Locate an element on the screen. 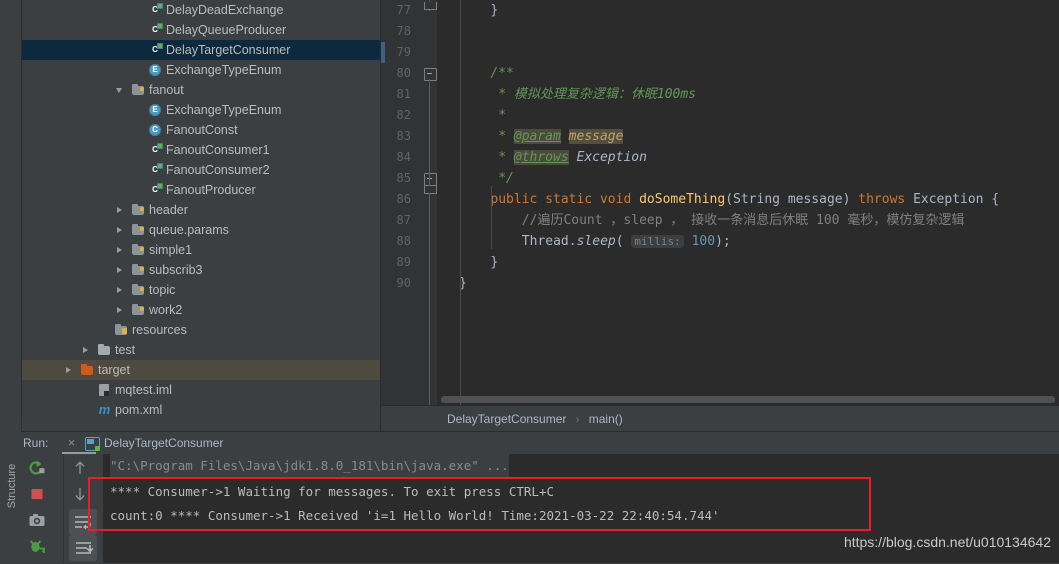 The image size is (1059, 564). scroll-to-end-icon is located at coordinates (83, 548).